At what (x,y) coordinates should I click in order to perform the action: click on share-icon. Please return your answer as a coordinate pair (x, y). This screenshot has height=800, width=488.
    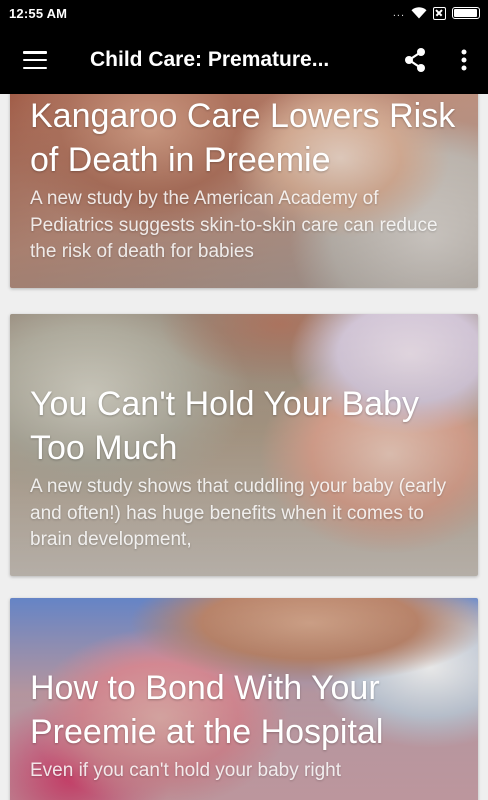
    Looking at the image, I should click on (415, 60).